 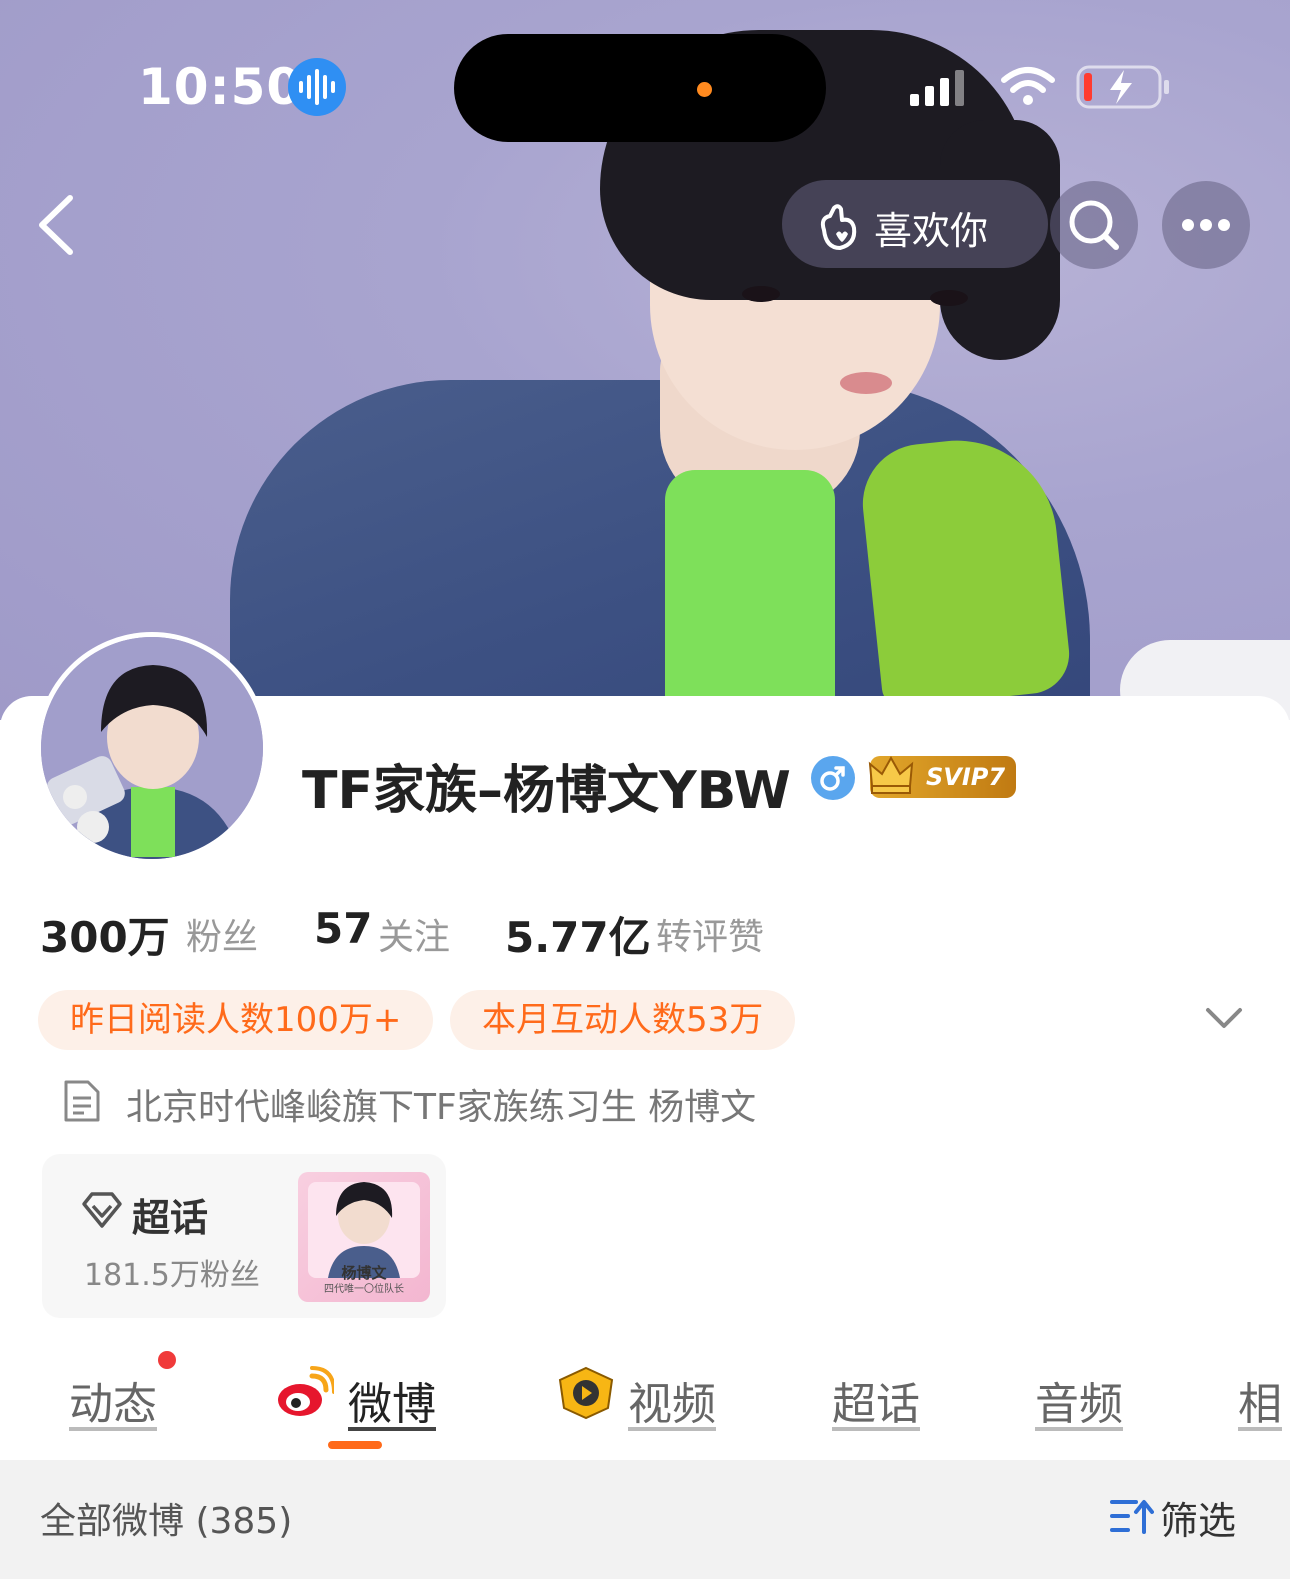 I want to click on sort-filter-icon, so click(x=1132, y=1516).